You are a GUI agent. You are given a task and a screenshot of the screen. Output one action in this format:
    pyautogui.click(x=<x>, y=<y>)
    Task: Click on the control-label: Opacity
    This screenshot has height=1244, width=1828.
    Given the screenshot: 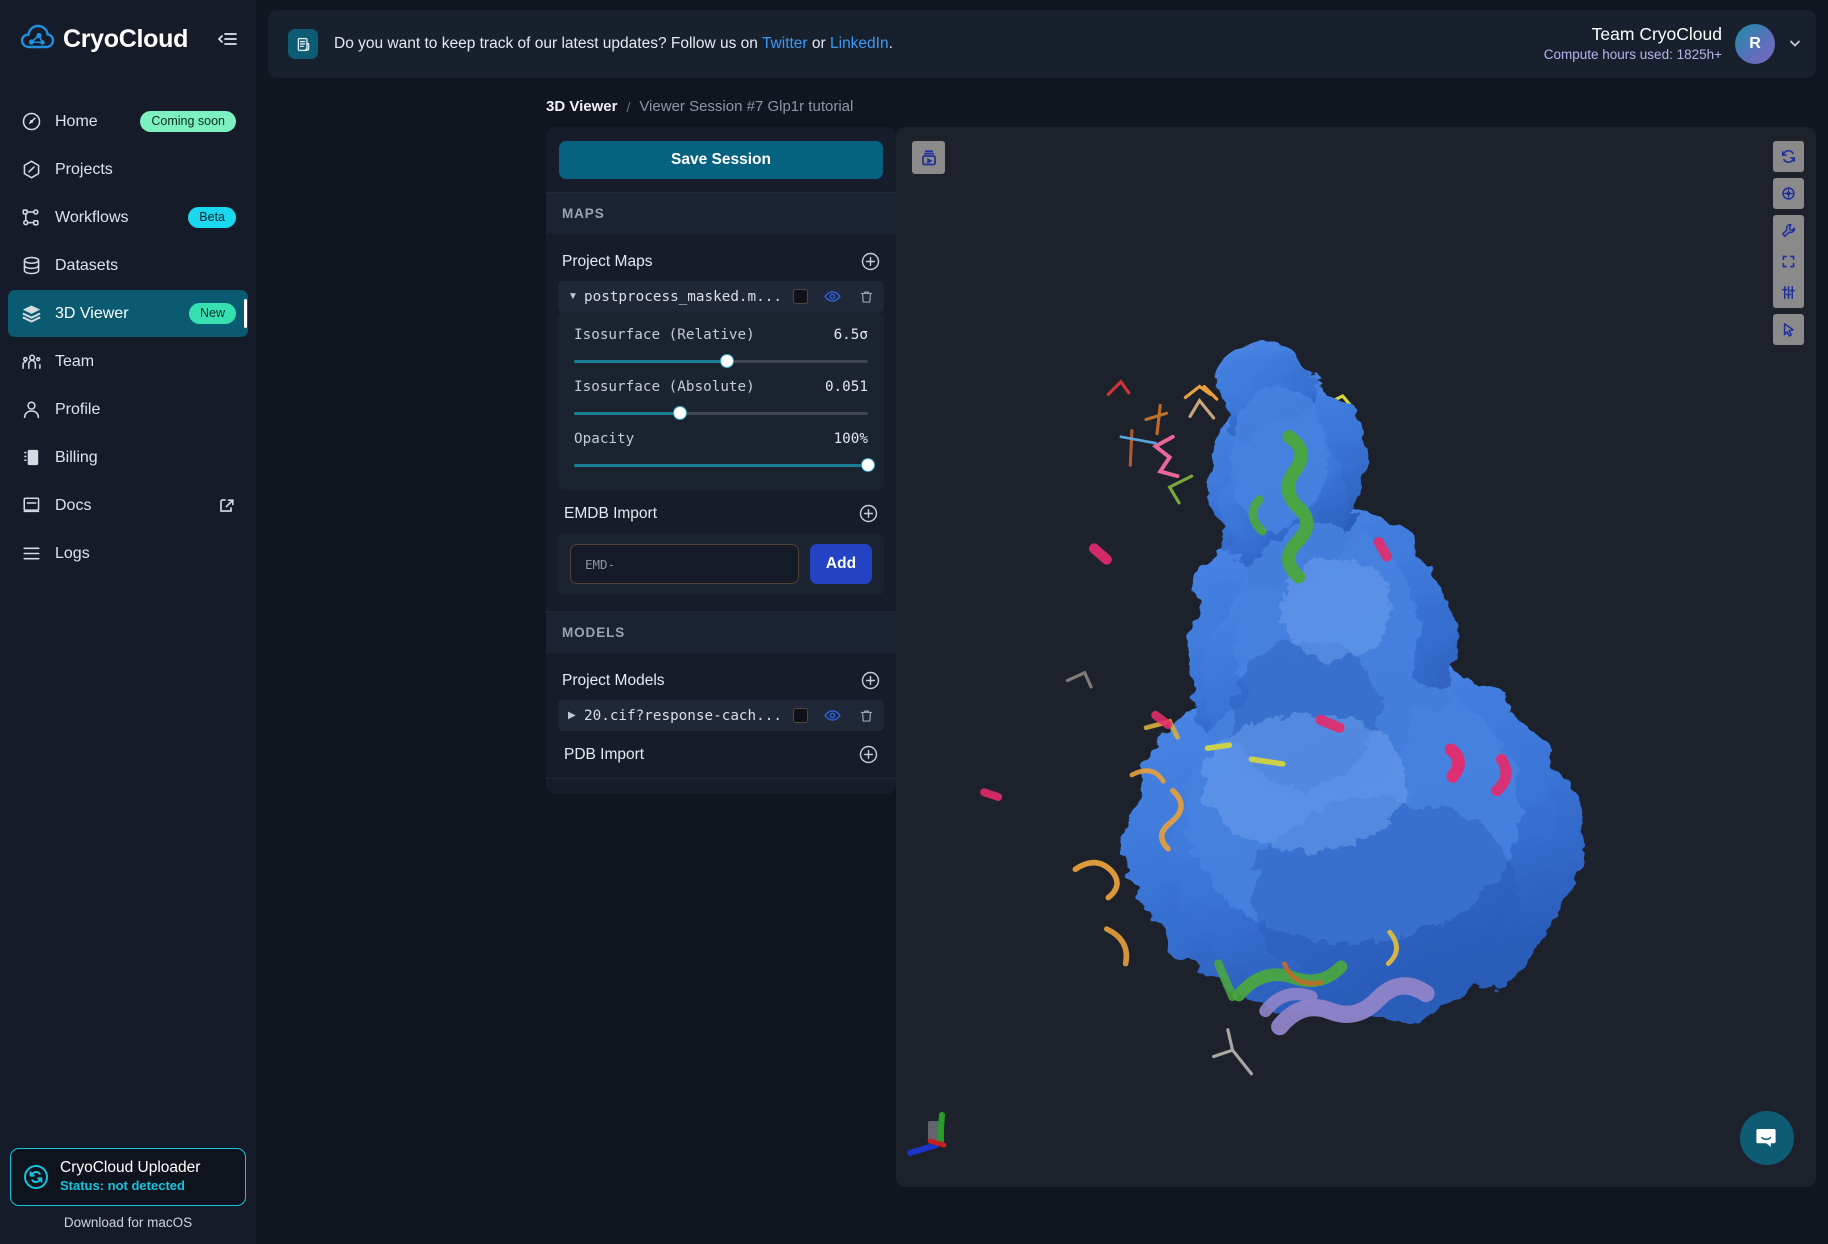 What is the action you would take?
    pyautogui.click(x=604, y=439)
    